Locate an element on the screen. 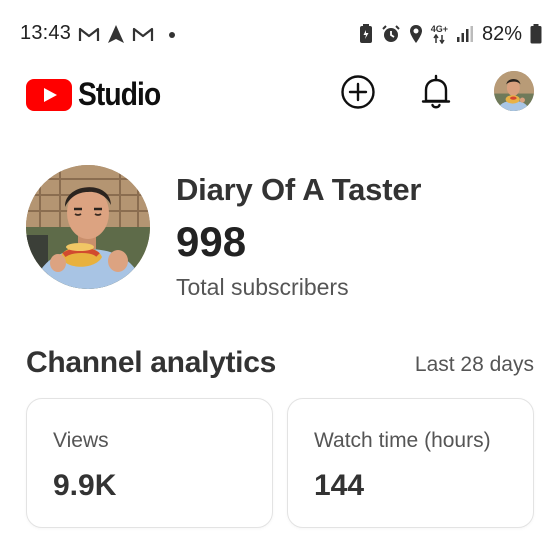  notifications-icon is located at coordinates (436, 92).